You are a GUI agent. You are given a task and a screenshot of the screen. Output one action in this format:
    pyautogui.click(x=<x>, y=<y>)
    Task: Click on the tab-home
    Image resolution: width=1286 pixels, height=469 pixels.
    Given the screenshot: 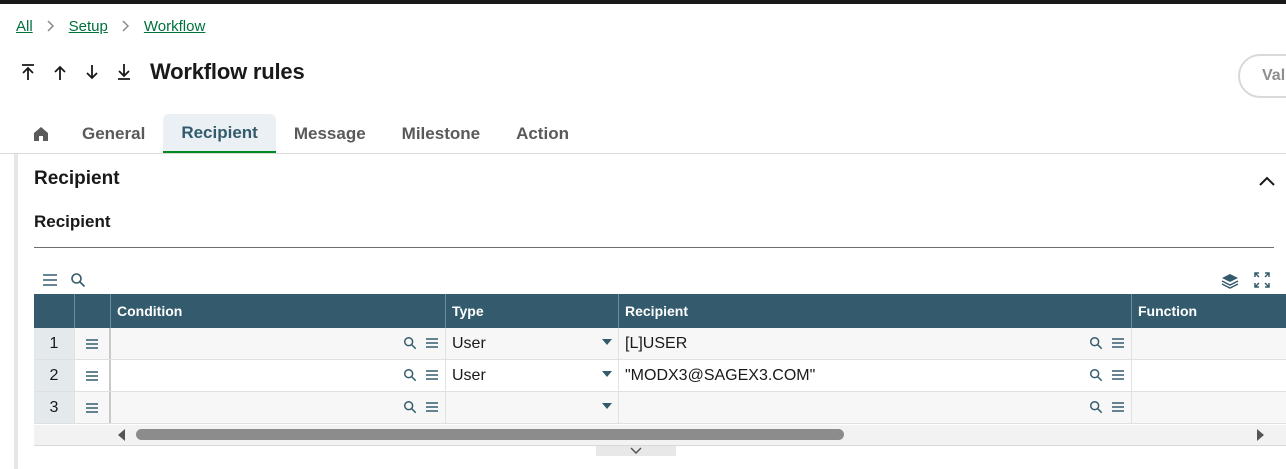 What is the action you would take?
    pyautogui.click(x=41, y=134)
    